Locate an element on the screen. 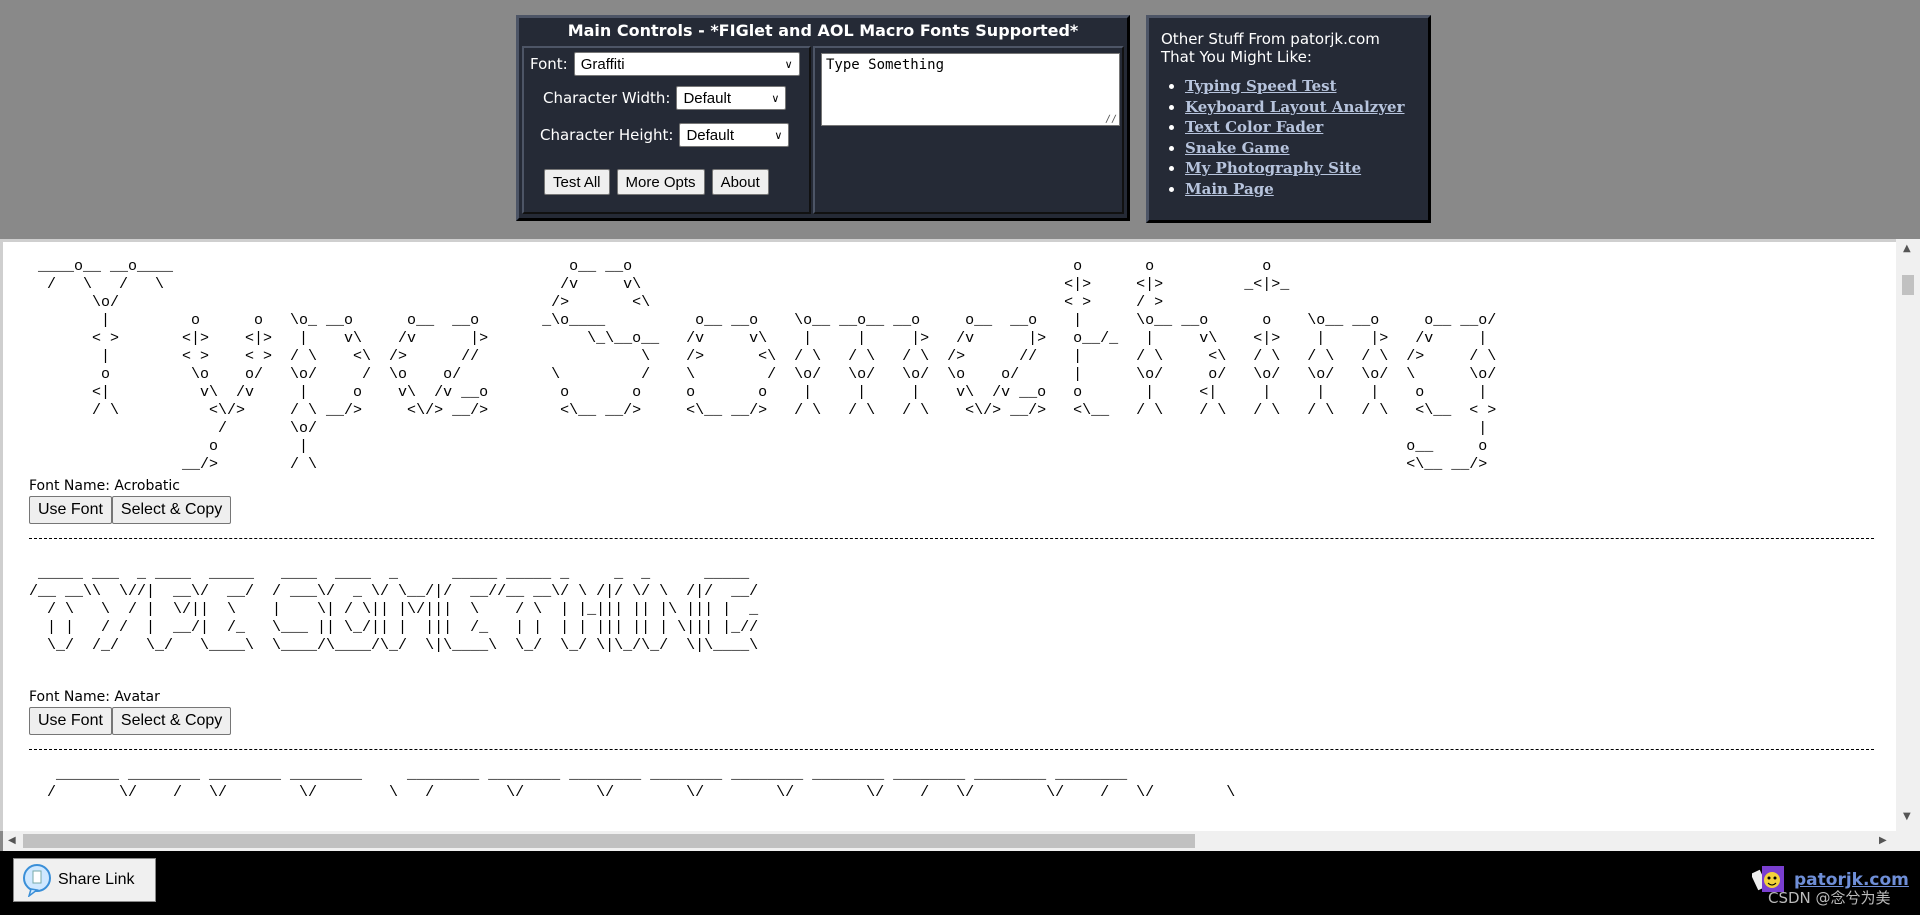  font-select-value: Graffiti is located at coordinates (602, 64).